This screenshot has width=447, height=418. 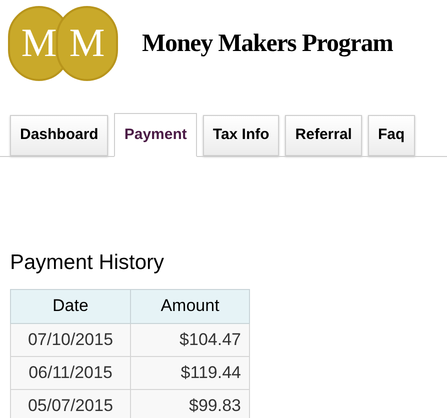 I want to click on column-header: Date, so click(x=70, y=306).